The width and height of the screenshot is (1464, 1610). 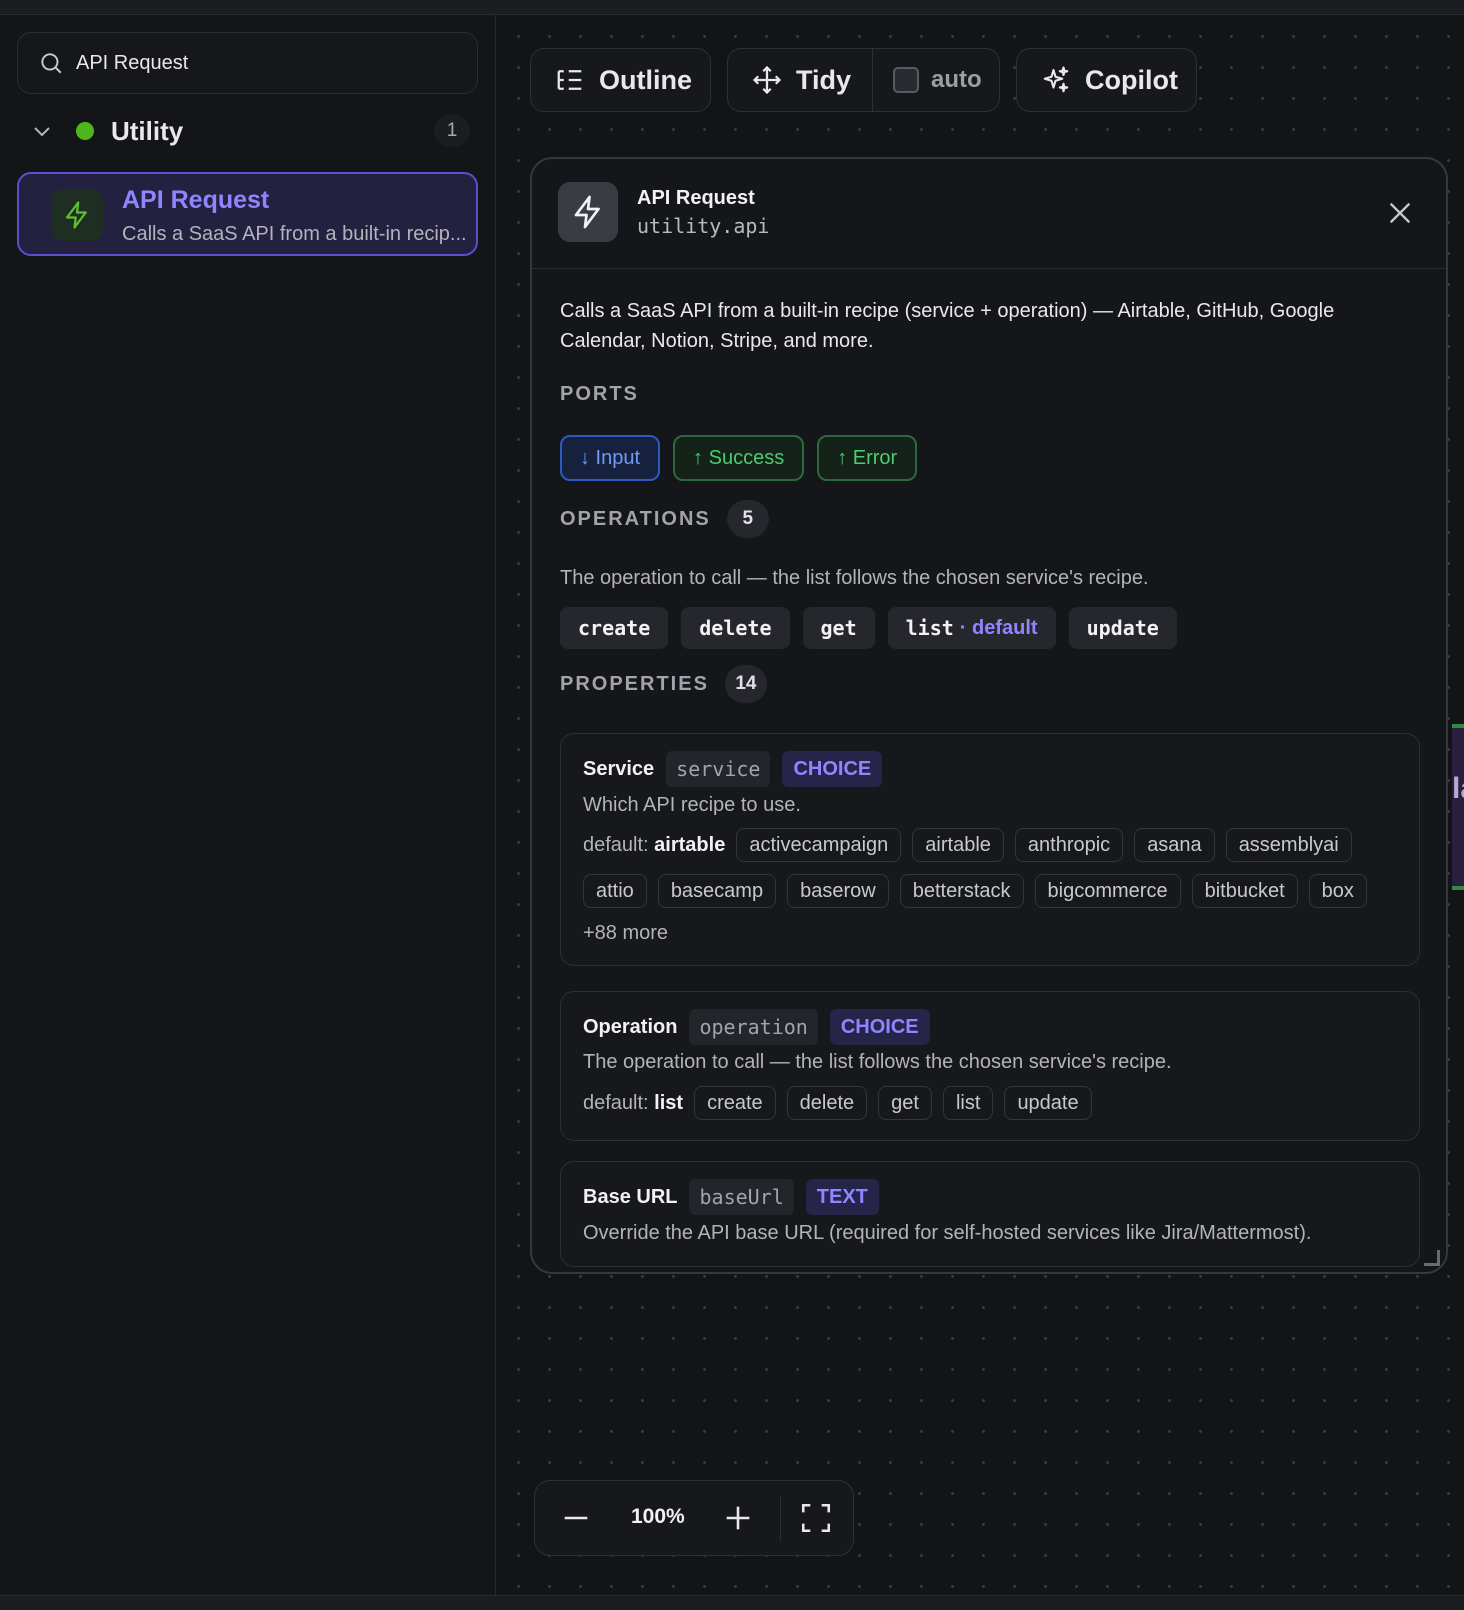 I want to click on default-value: default: list, so click(x=633, y=1103).